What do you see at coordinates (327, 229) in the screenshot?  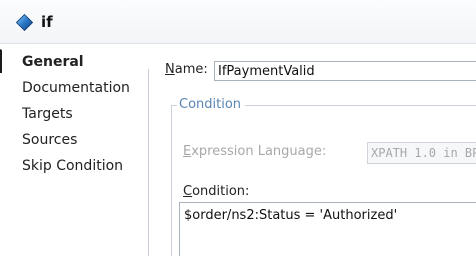 I see `condition-textarea: $order/ns2:Status = 'Authorized'` at bounding box center [327, 229].